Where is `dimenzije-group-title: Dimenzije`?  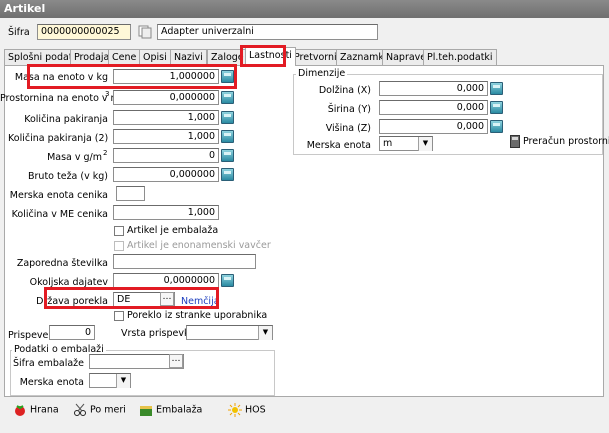 dimenzije-group-title: Dimenzije is located at coordinates (322, 73).